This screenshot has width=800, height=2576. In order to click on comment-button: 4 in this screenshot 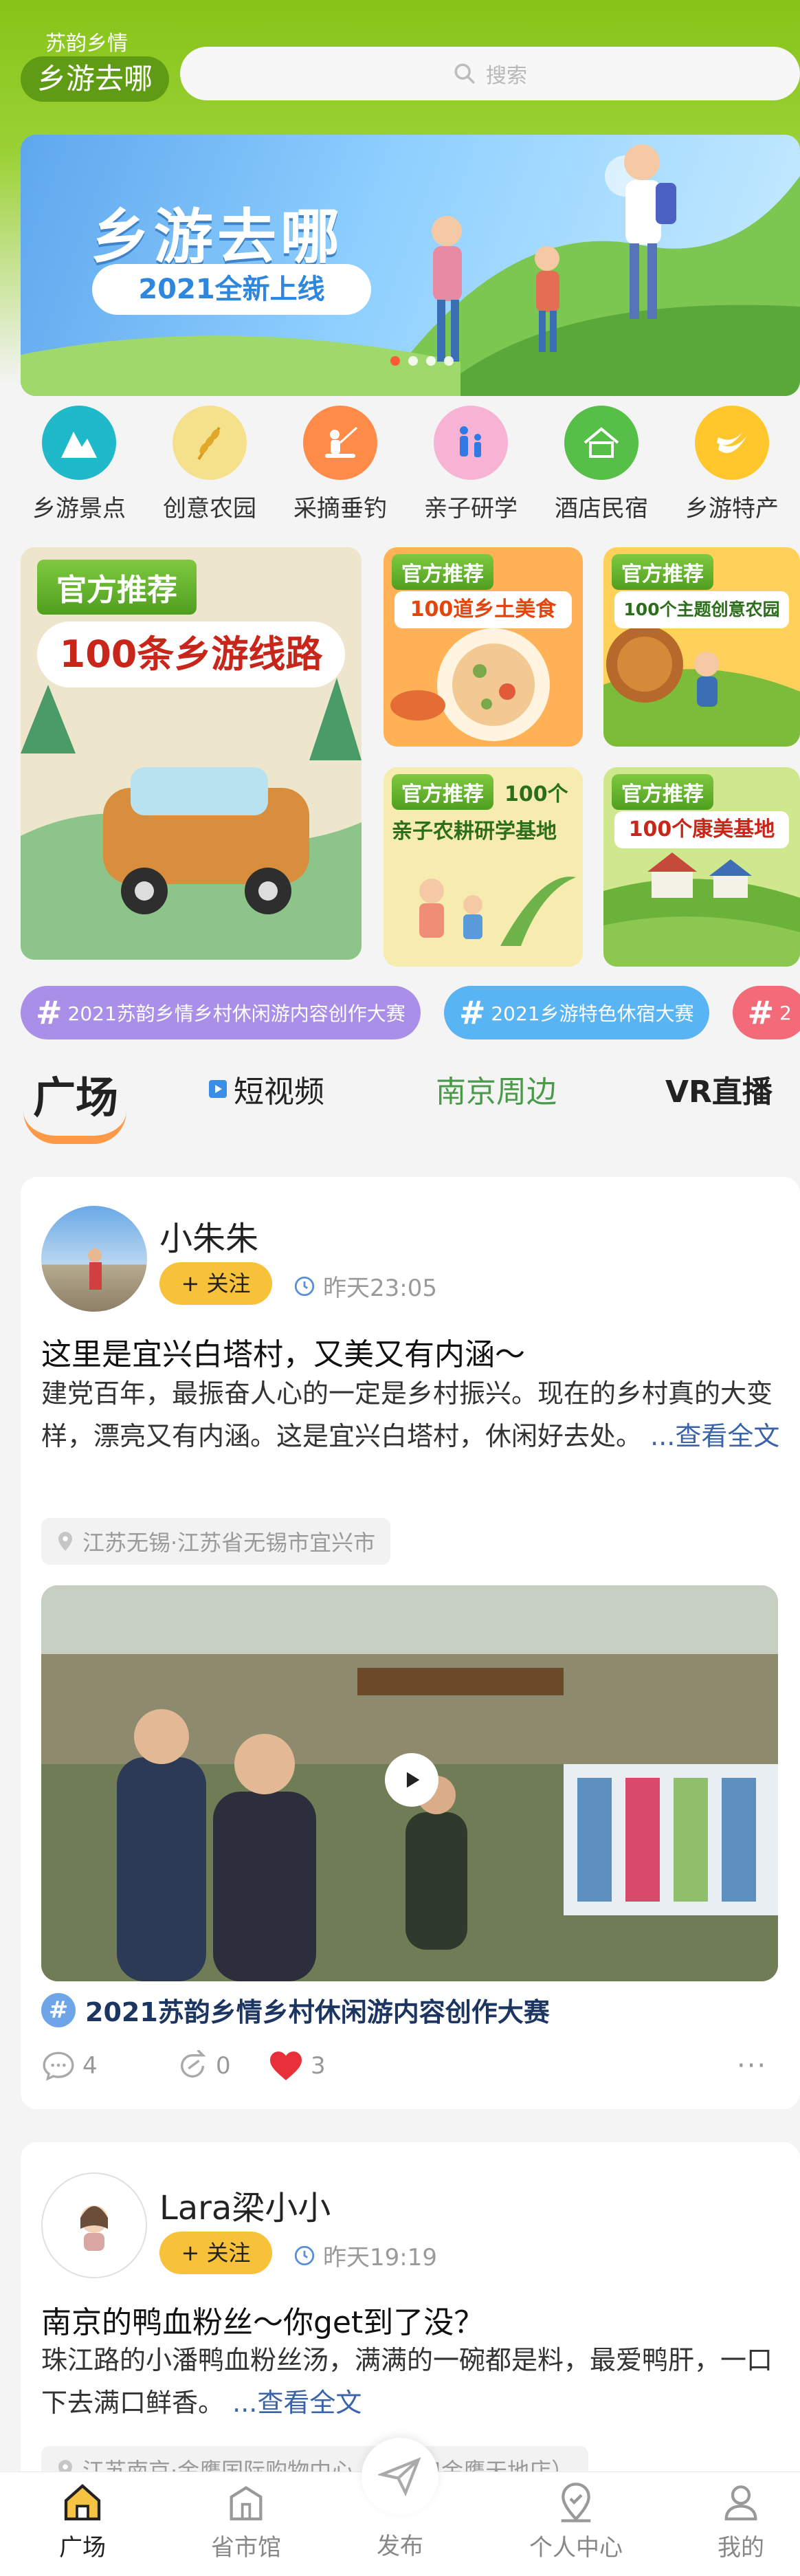, I will do `click(69, 2066)`.